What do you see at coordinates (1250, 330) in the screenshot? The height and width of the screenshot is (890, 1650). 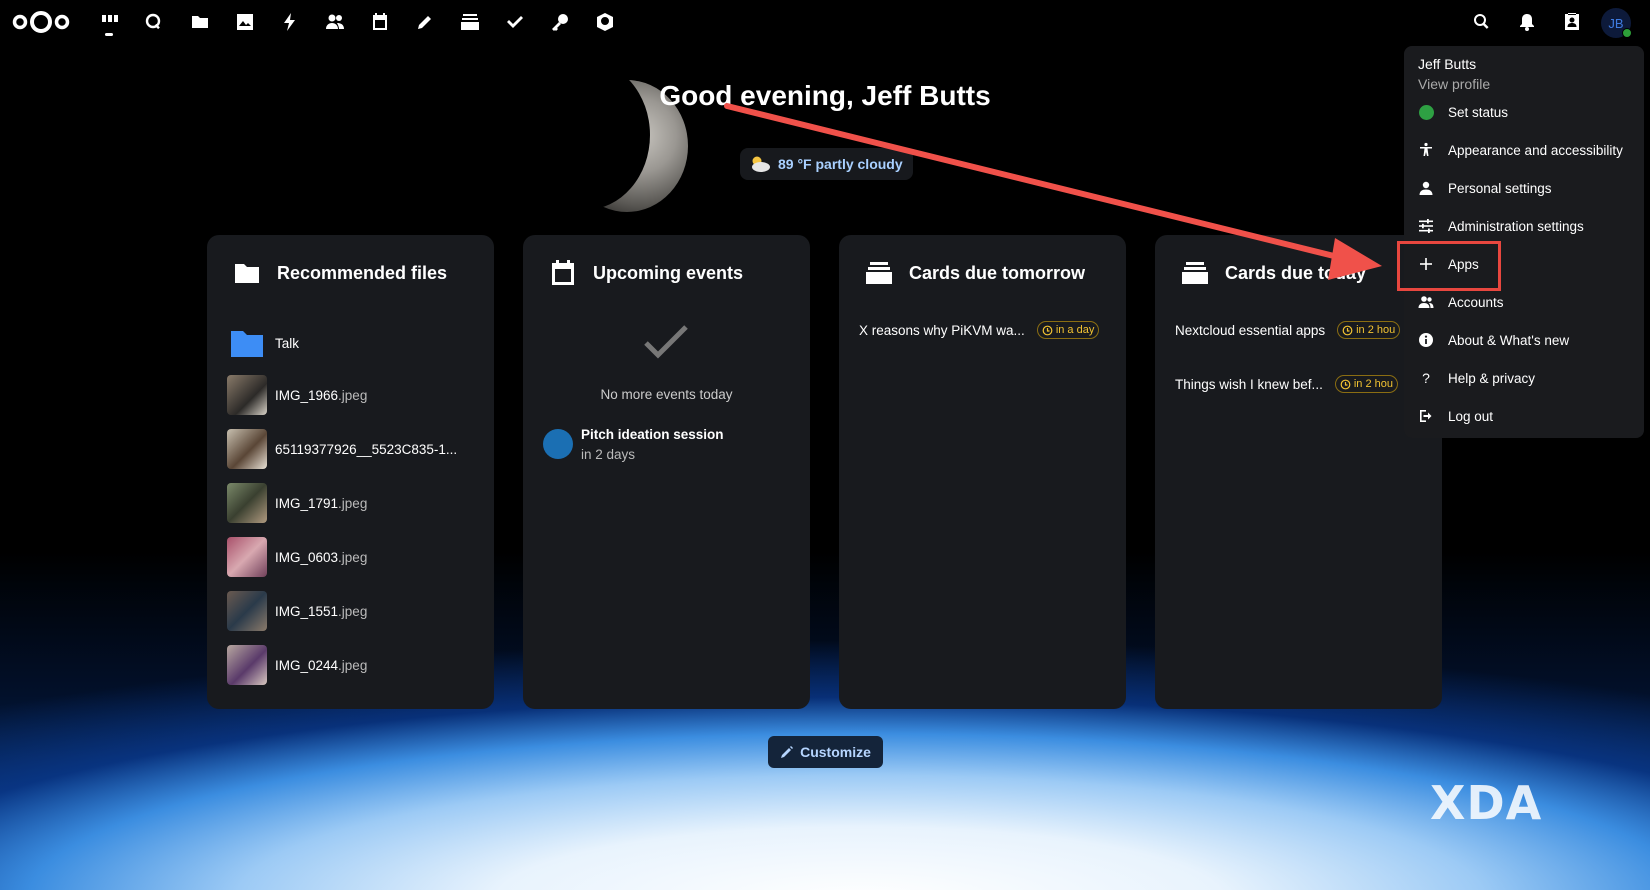 I see `card-title: Nextcloud essential apps` at bounding box center [1250, 330].